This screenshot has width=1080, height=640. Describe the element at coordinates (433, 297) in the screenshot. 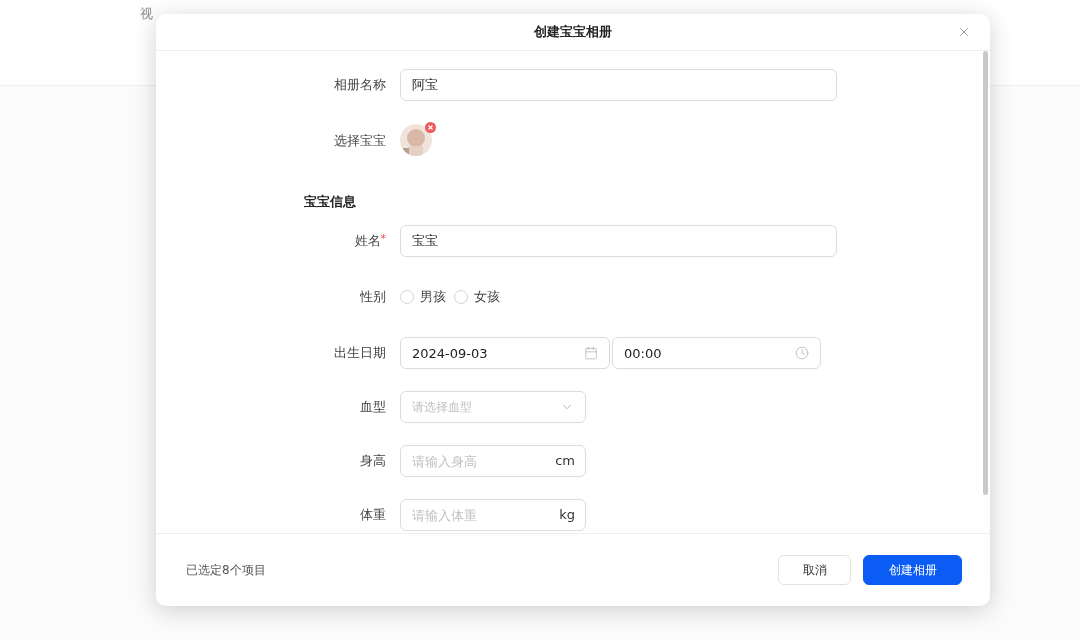

I see `radio-label: 男孩` at that location.